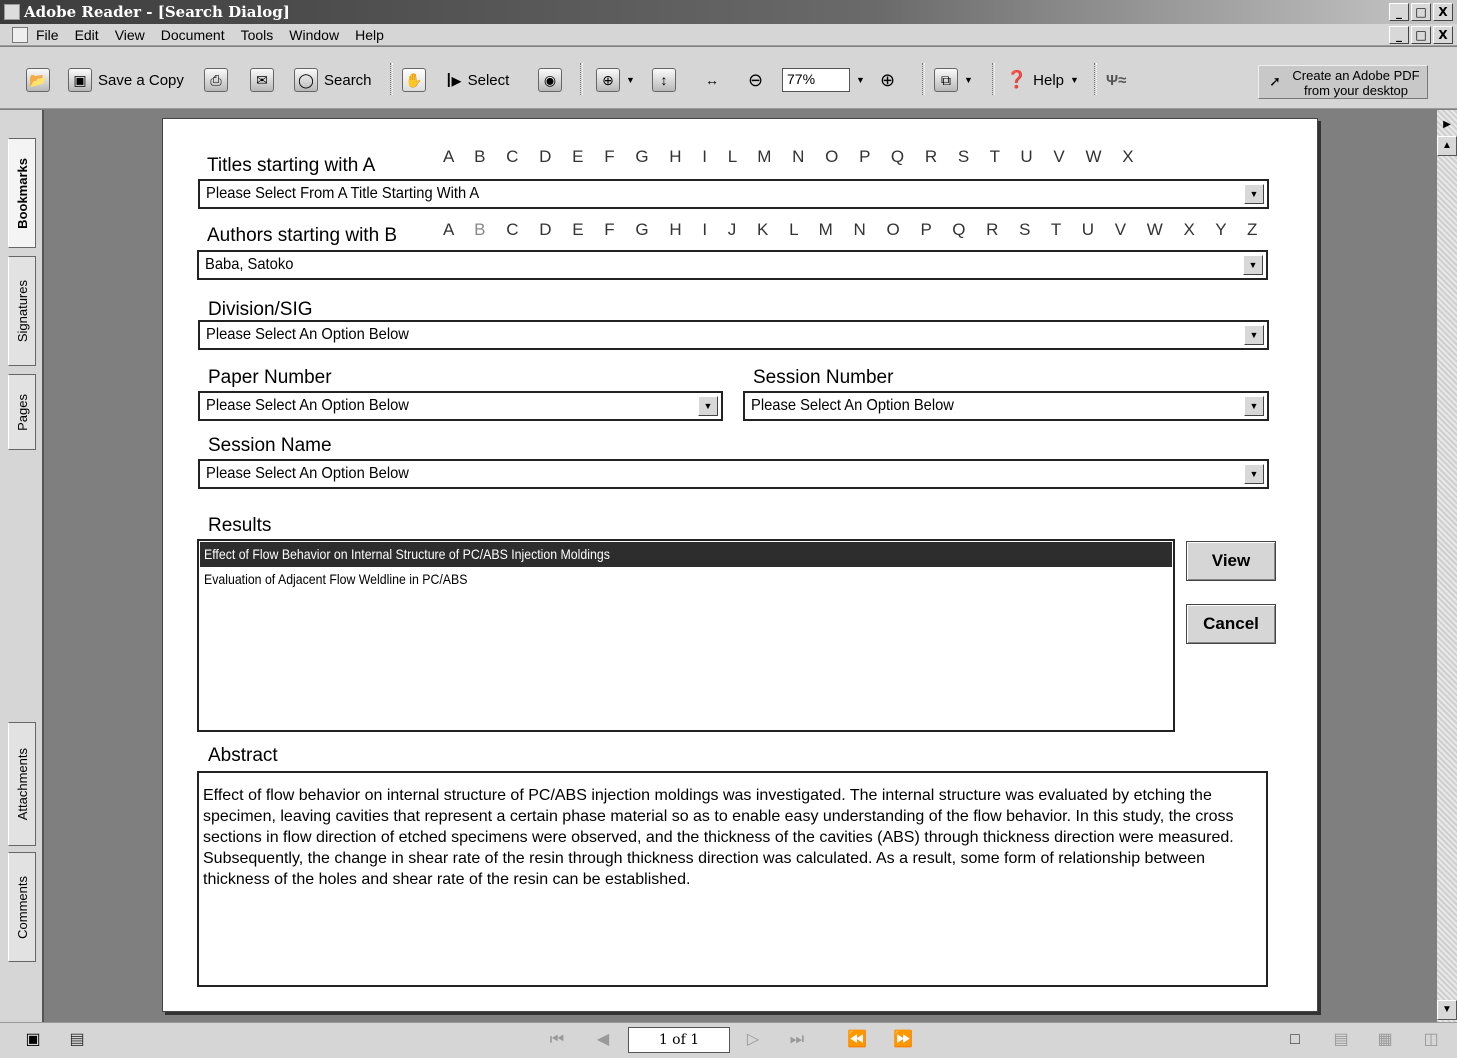  Describe the element at coordinates (452, 229) in the screenshot. I see `author-letter-a: A` at that location.